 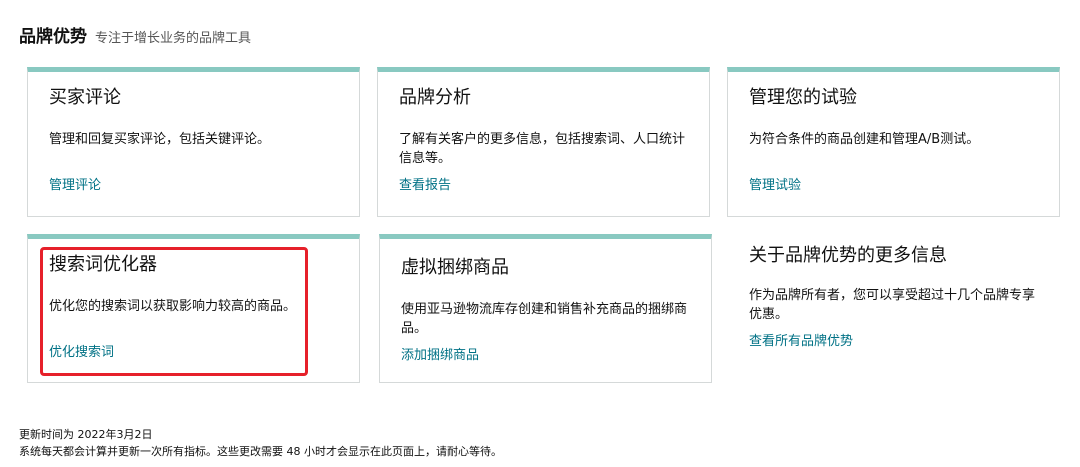 What do you see at coordinates (103, 264) in the screenshot?
I see `card-title: 搜索词优化器` at bounding box center [103, 264].